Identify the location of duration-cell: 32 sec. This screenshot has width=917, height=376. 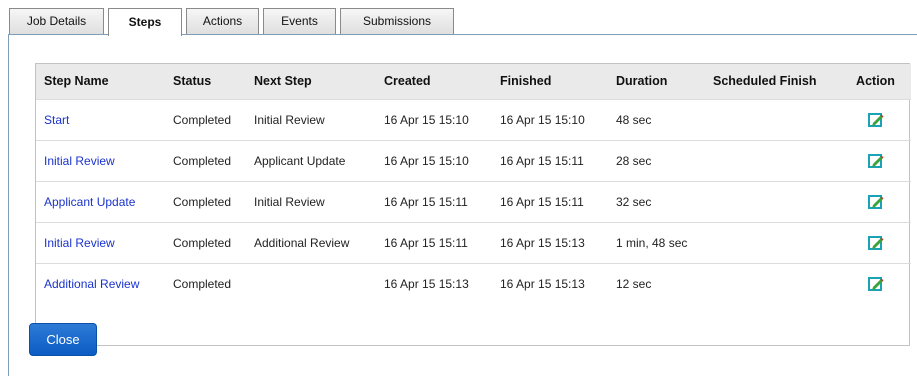
(656, 202).